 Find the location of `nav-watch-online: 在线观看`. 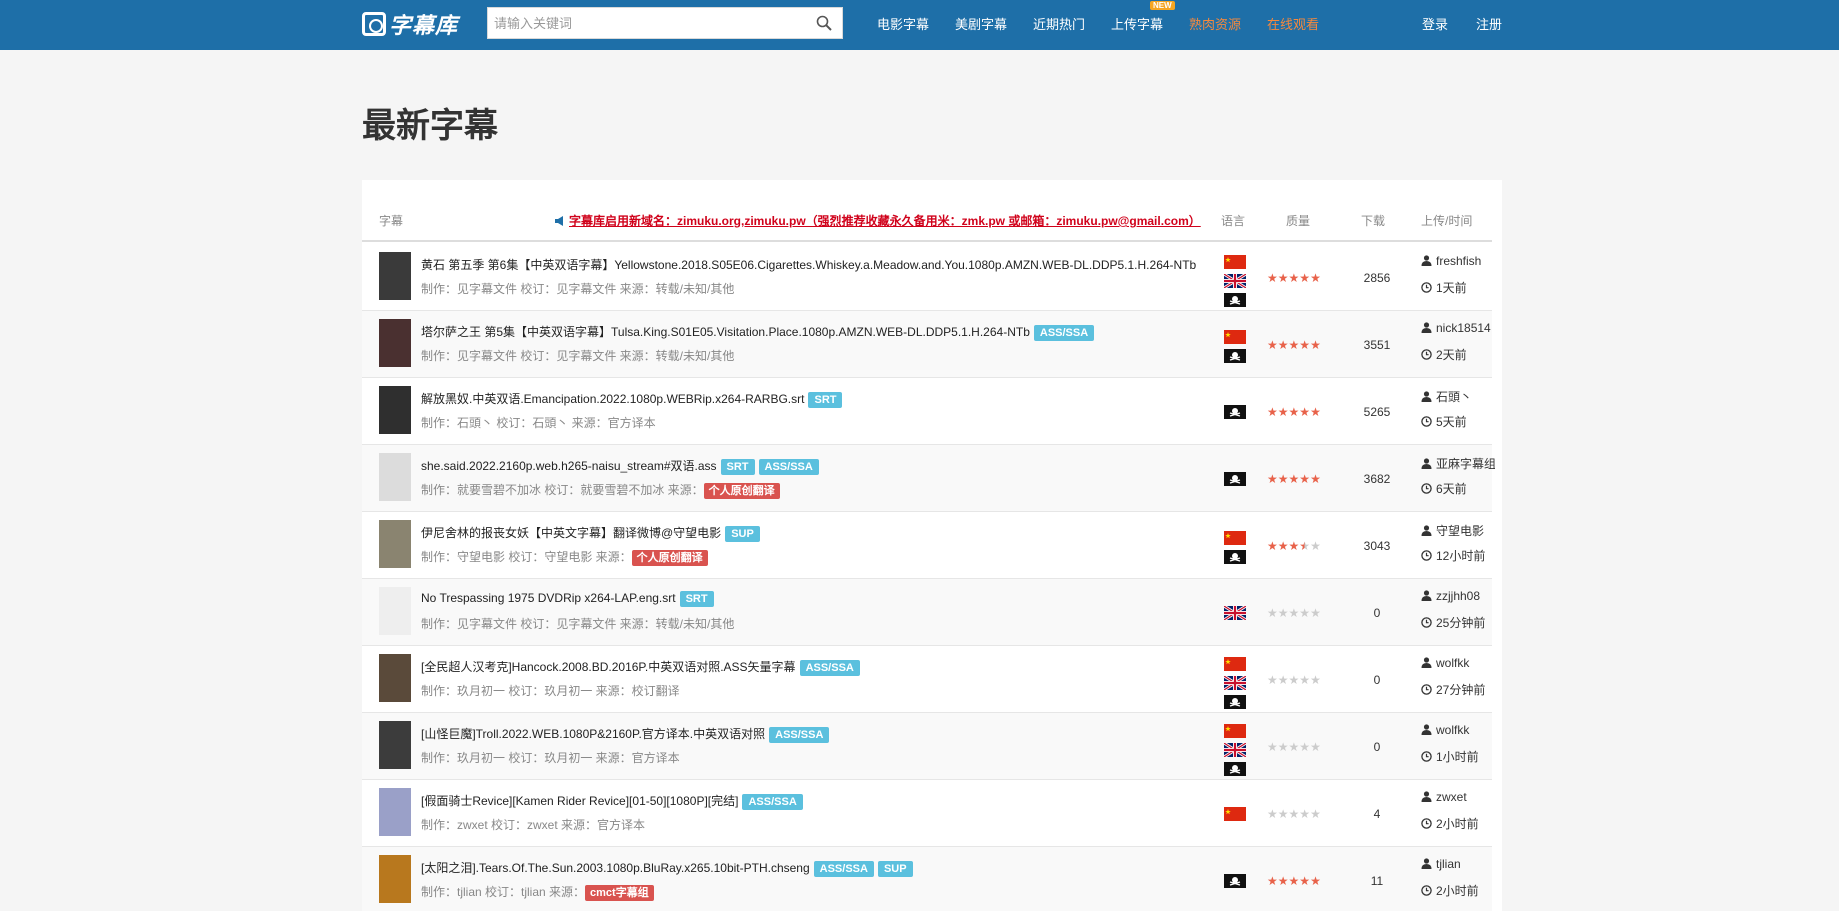

nav-watch-online: 在线观看 is located at coordinates (1293, 23).